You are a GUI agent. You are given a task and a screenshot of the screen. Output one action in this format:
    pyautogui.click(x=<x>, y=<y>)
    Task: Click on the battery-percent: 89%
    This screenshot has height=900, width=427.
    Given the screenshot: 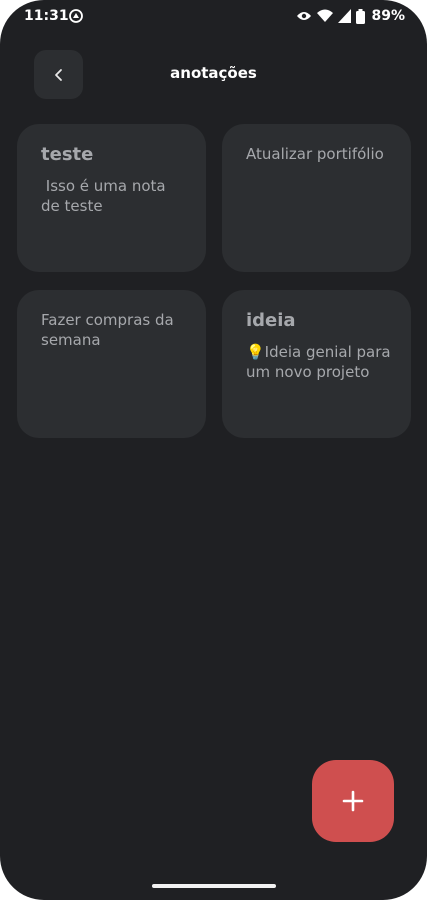 What is the action you would take?
    pyautogui.click(x=388, y=16)
    